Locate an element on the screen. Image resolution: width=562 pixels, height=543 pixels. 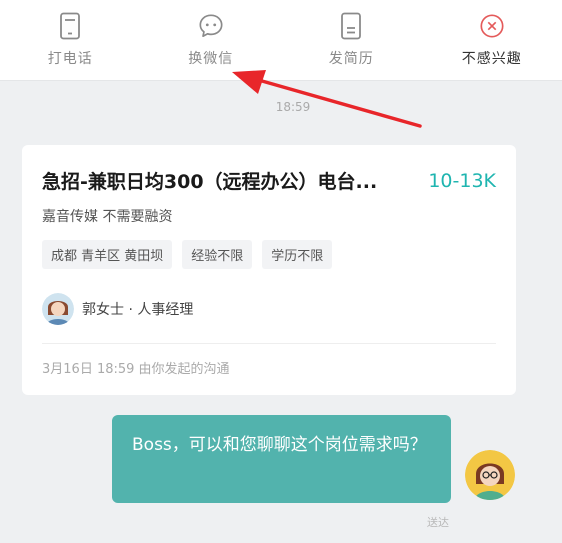
job-card-header: 急招-兼职日均300（远程办公）电台... 10-13K is located at coordinates (269, 180).